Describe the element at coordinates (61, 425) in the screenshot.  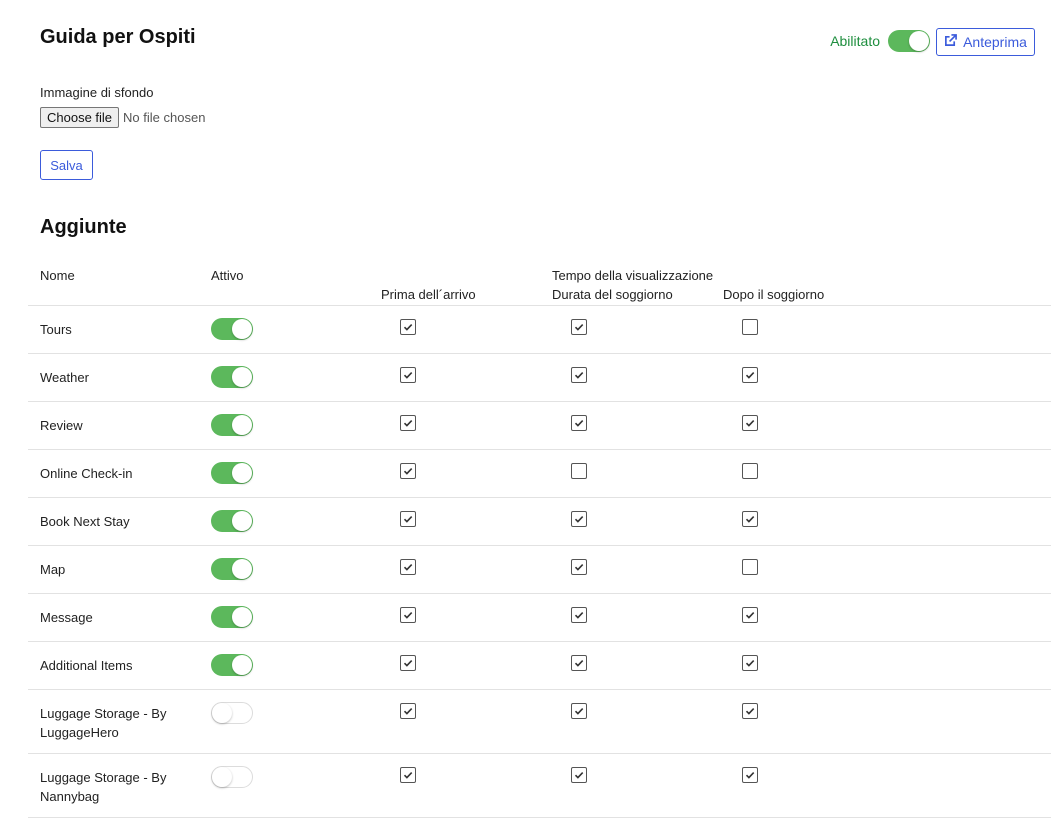
I see `addon-name: Review` at that location.